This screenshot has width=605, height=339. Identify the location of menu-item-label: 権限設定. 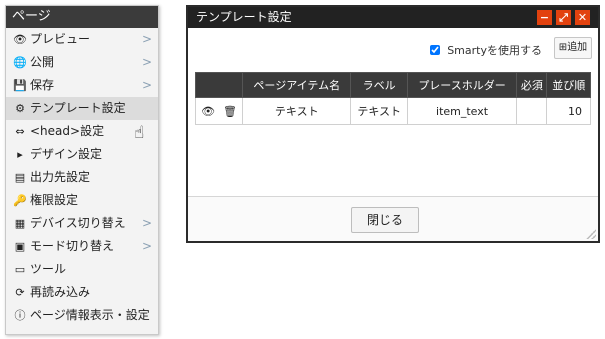
(54, 200).